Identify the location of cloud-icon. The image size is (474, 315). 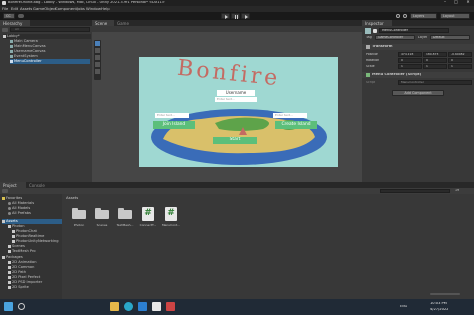
(21, 16).